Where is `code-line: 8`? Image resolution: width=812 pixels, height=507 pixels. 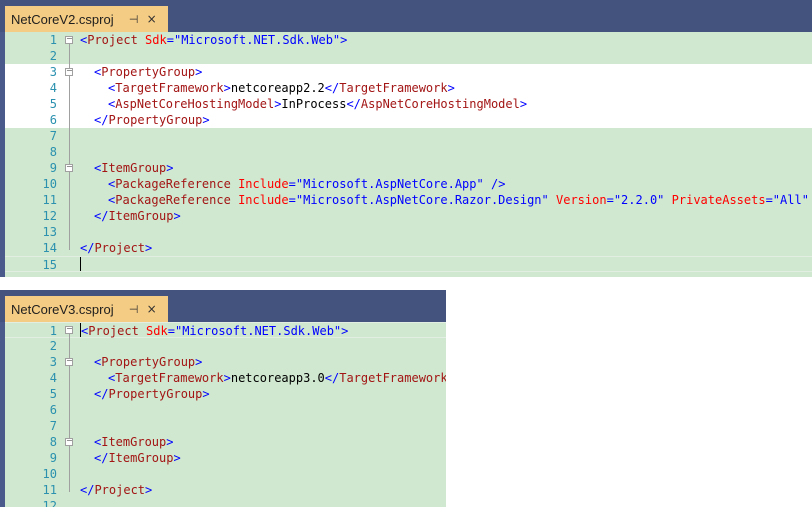 code-line: 8 is located at coordinates (408, 152).